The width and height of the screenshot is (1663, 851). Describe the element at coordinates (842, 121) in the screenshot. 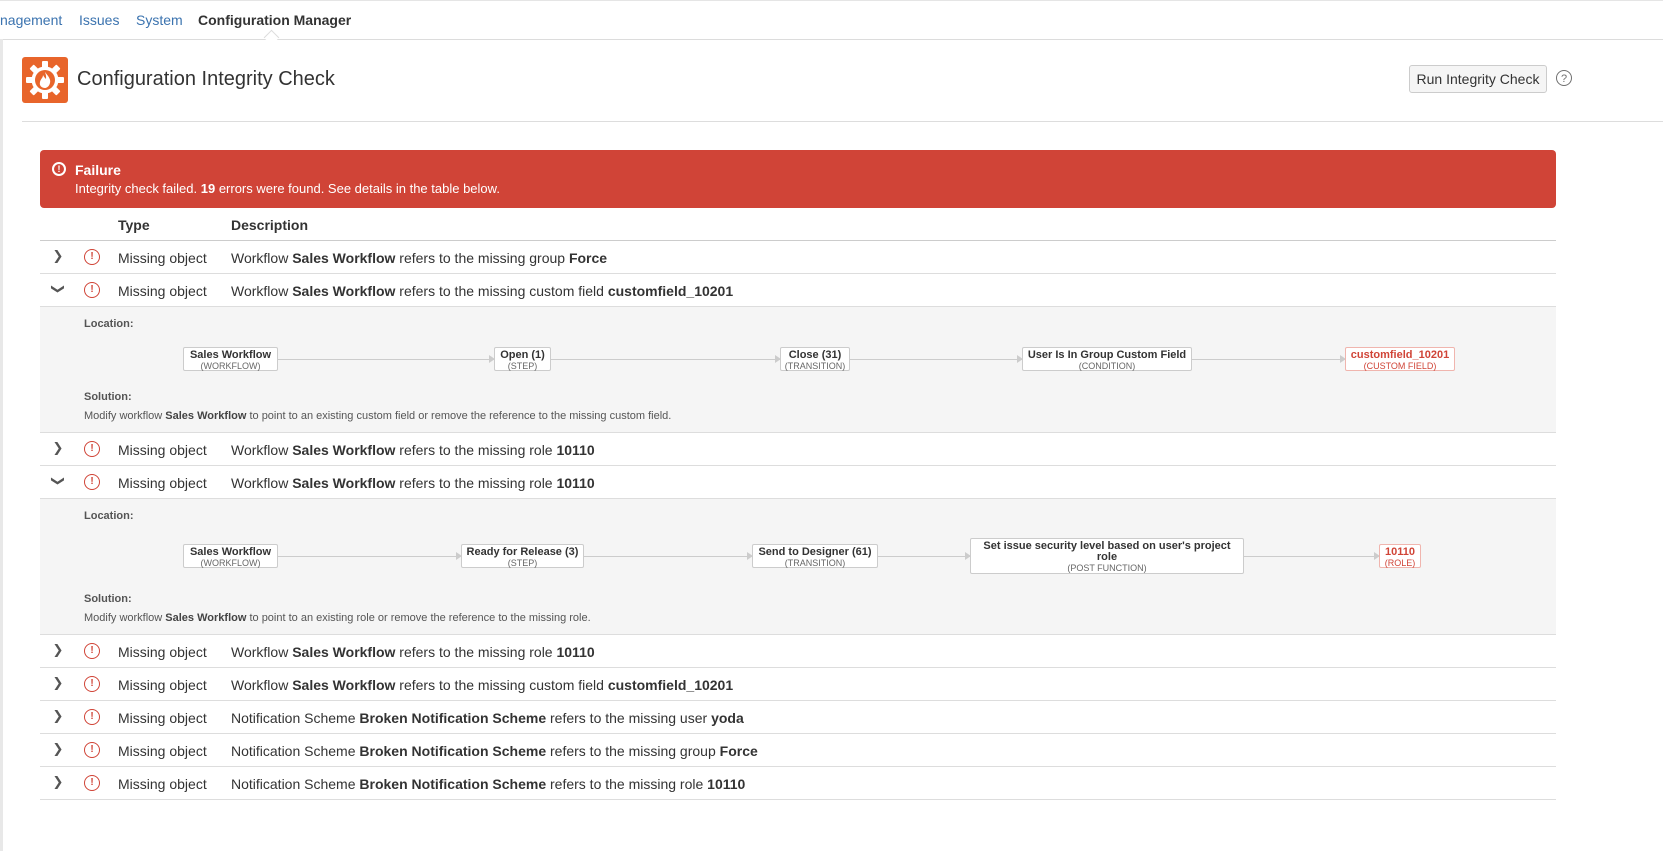

I see `header-divider` at that location.